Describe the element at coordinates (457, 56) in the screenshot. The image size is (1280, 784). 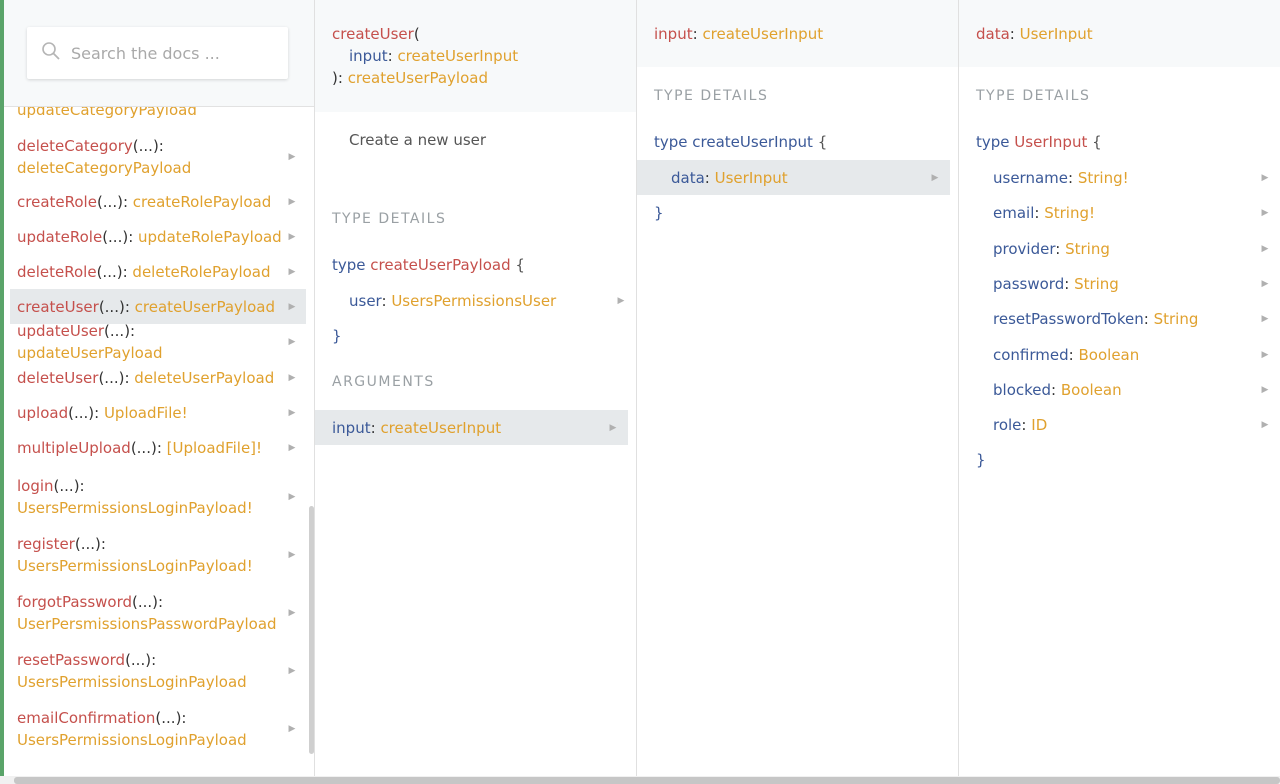
I see `arg-type-link: createUserInput` at that location.